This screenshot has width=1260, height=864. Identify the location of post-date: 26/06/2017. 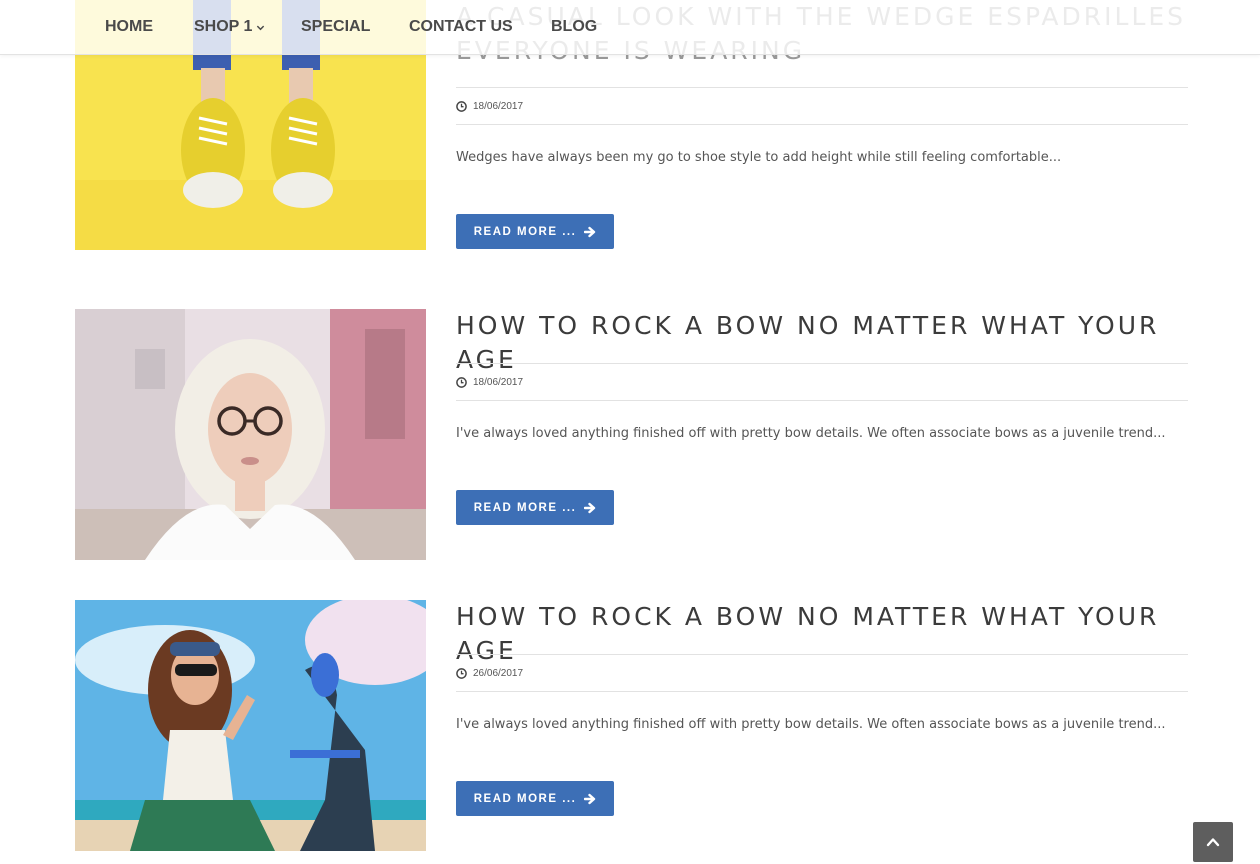
(498, 673).